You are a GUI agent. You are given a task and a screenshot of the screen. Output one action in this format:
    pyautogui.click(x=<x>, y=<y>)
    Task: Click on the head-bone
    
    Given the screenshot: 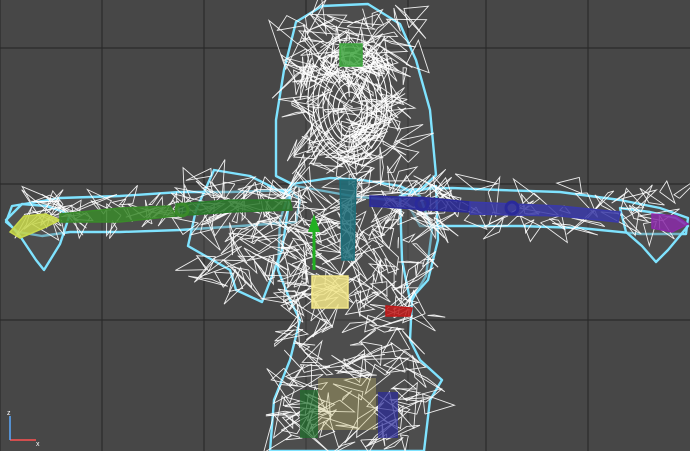 What is the action you would take?
    pyautogui.click(x=351, y=55)
    